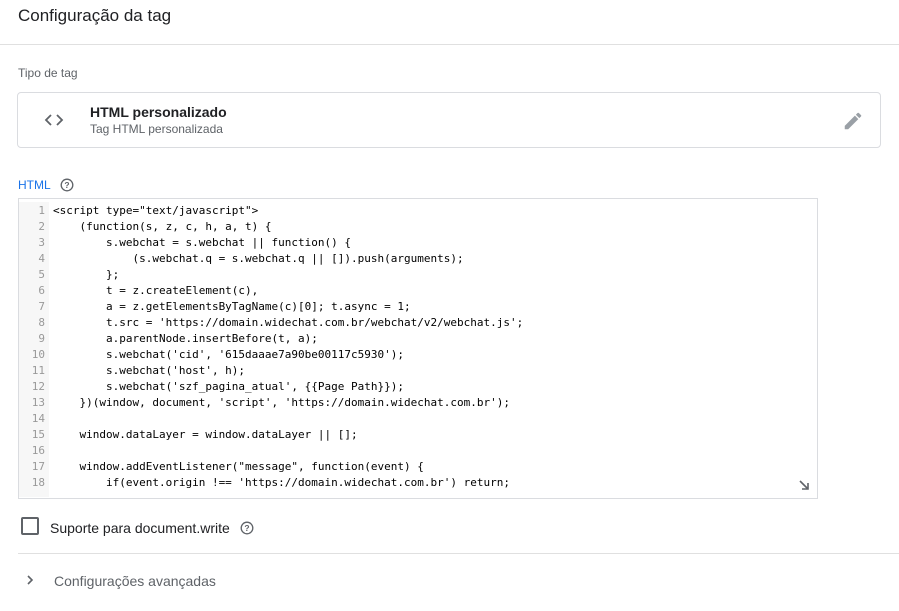  Describe the element at coordinates (41, 258) in the screenshot. I see `line-number: 4` at that location.